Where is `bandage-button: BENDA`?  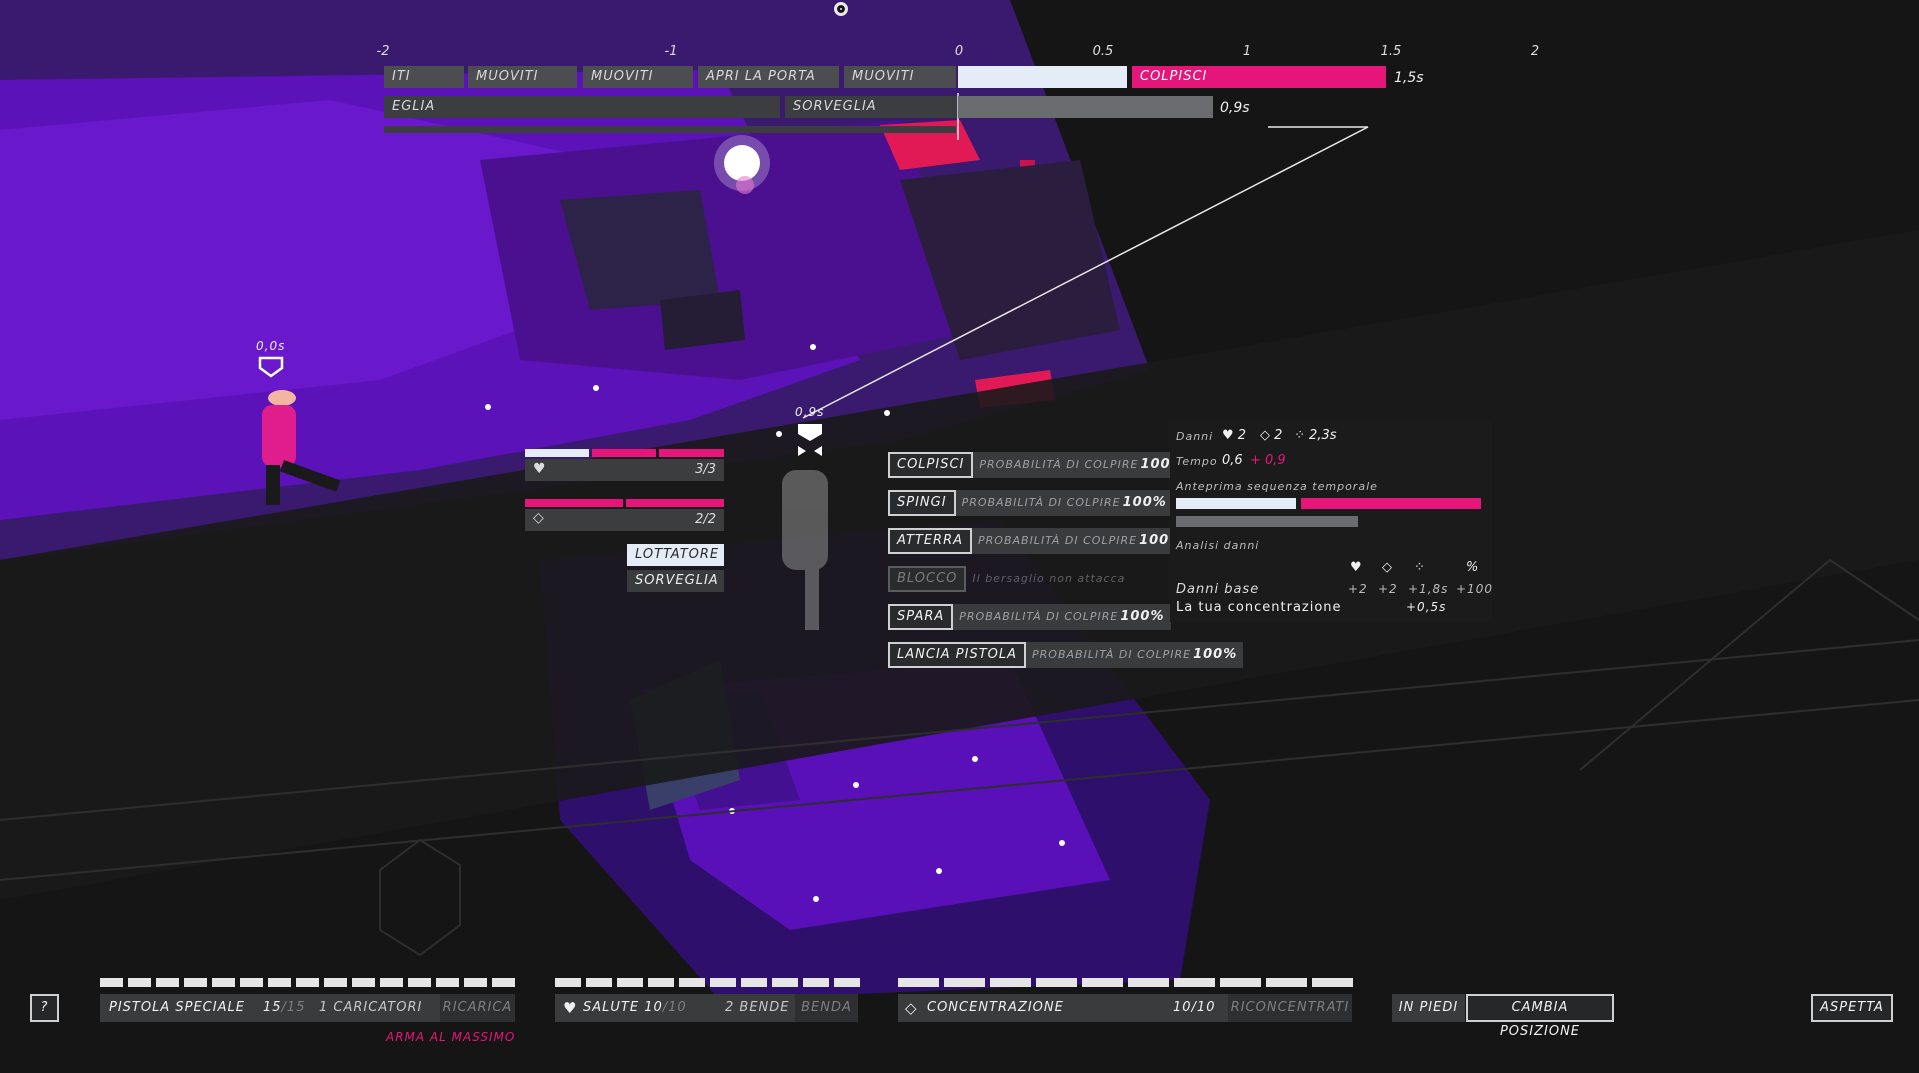
bandage-button: BENDA is located at coordinates (826, 1008).